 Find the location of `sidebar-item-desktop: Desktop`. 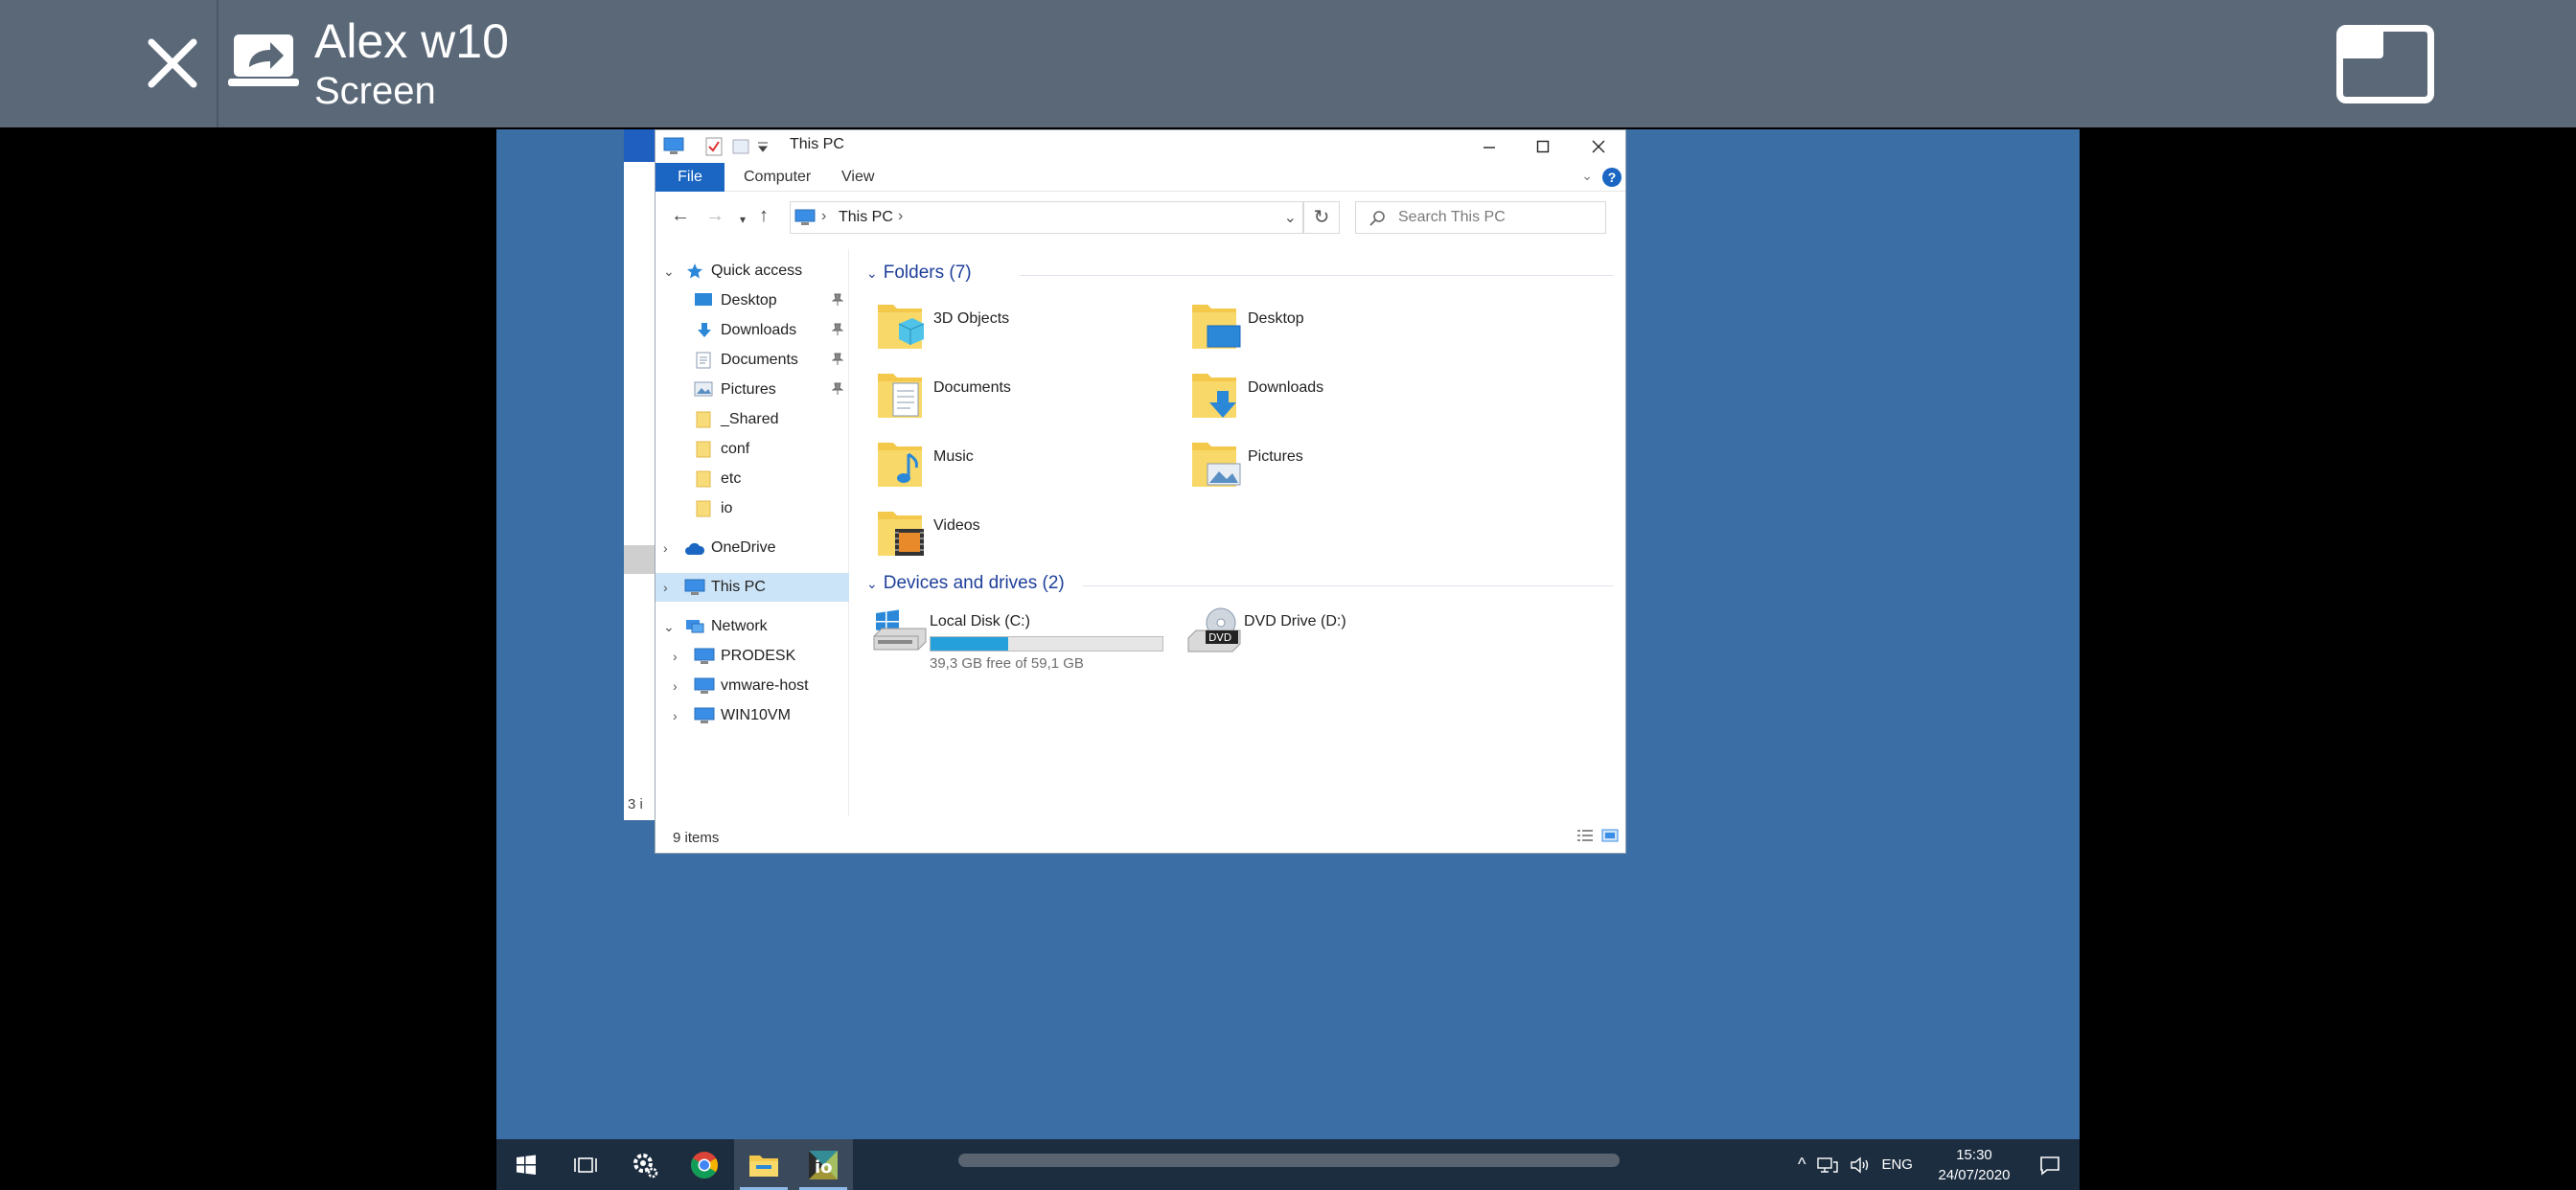

sidebar-item-desktop: Desktop is located at coordinates (752, 301).